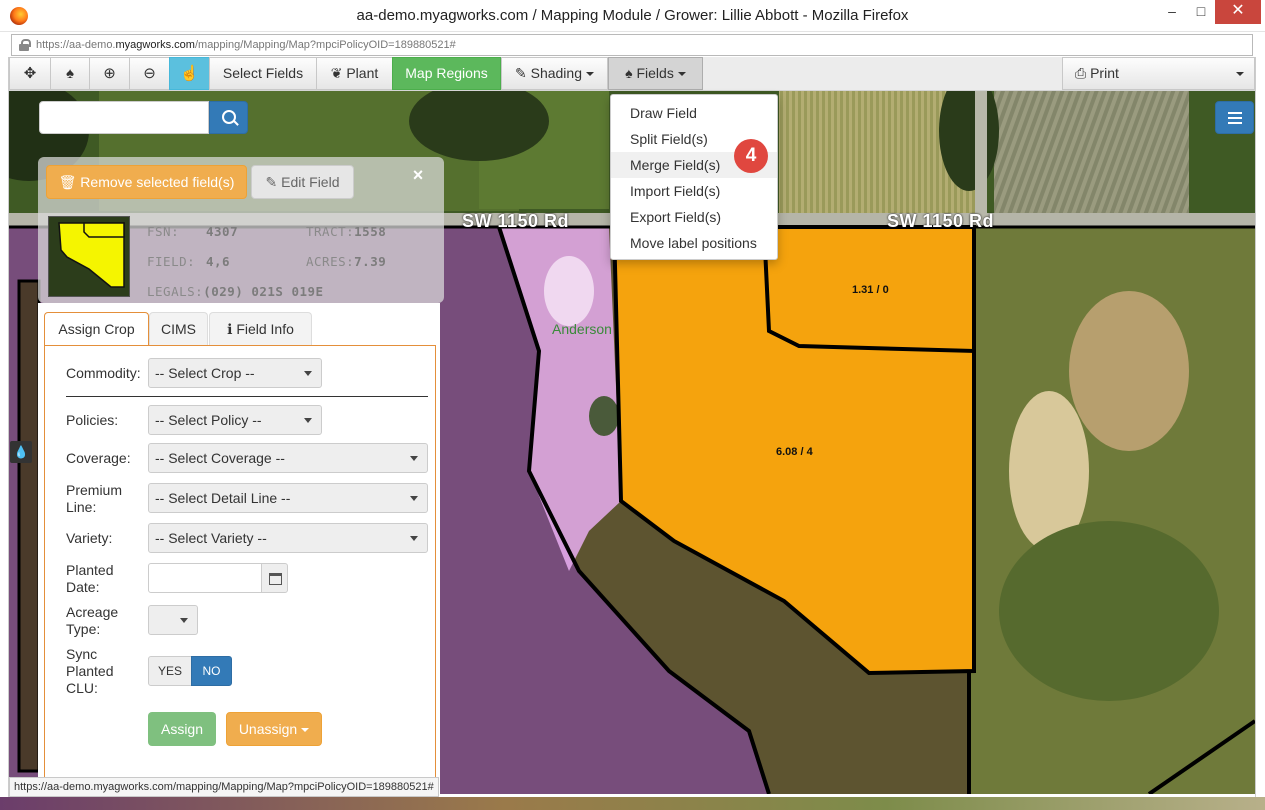 This screenshot has height=810, width=1265. What do you see at coordinates (362, 73) in the screenshot?
I see `plant-label: Plant` at bounding box center [362, 73].